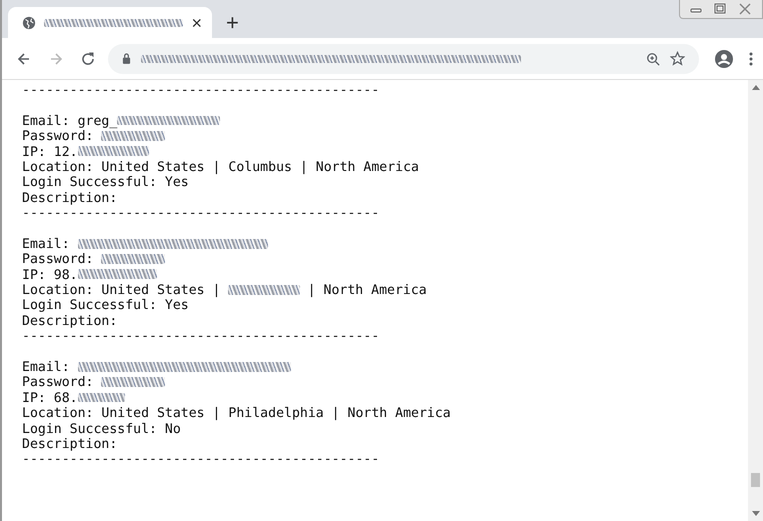  I want to click on record-text: IP: 68., so click(50, 398).